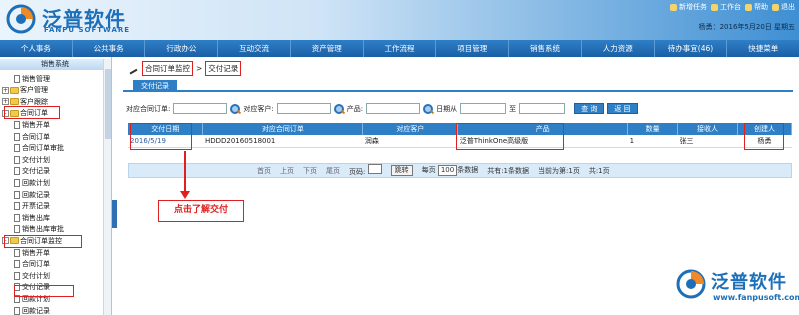  What do you see at coordinates (775, 7) in the screenshot?
I see `logout-icon` at bounding box center [775, 7].